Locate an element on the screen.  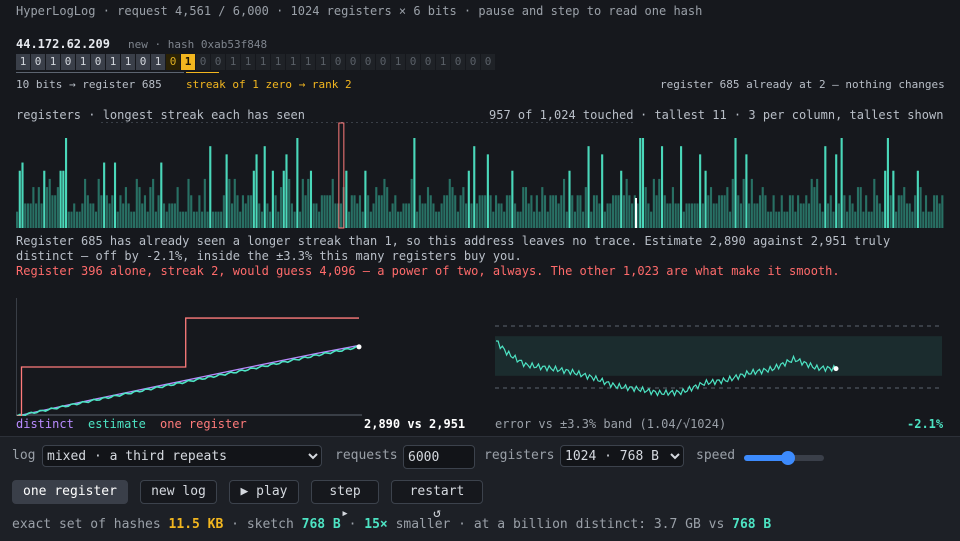
restart-button: restart ↺ is located at coordinates (437, 500).